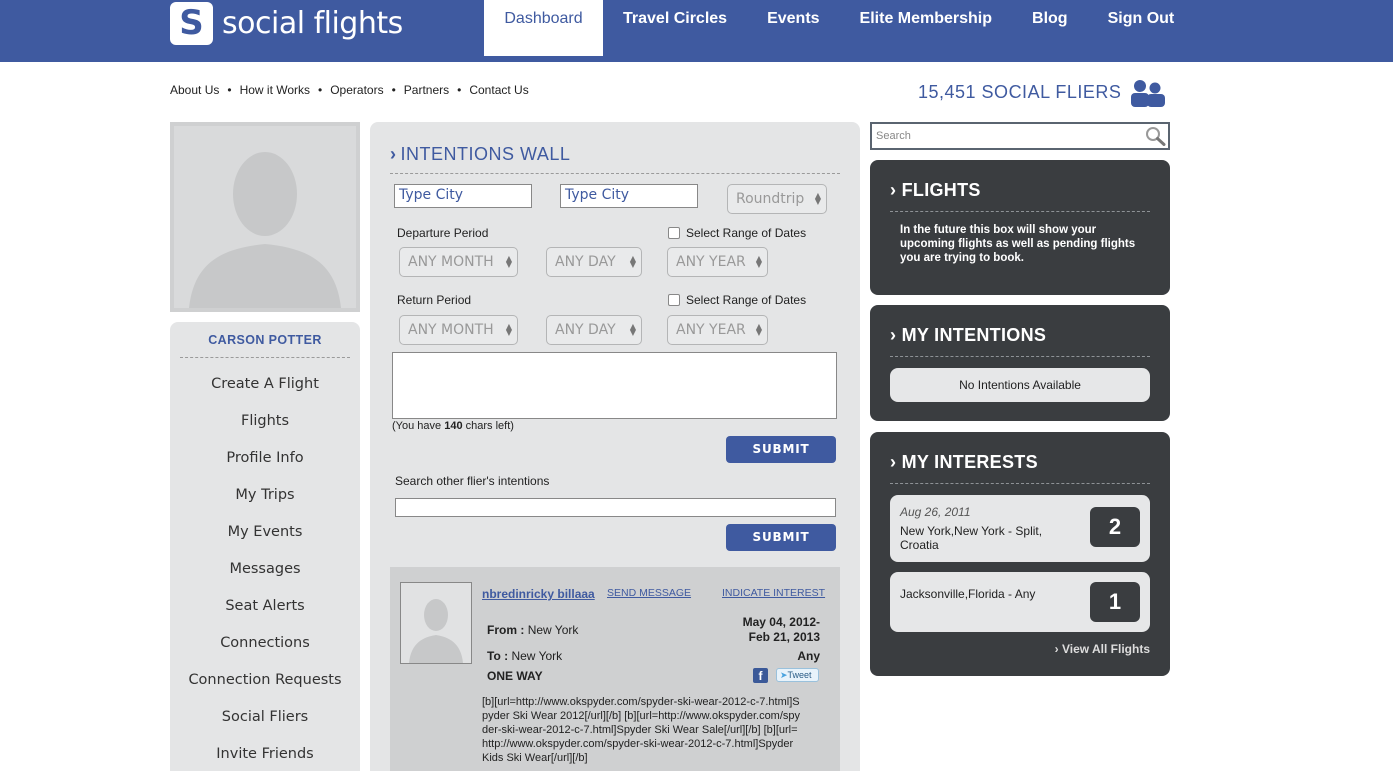 The height and width of the screenshot is (771, 1393). Describe the element at coordinates (436, 623) in the screenshot. I see `post-avatar` at that location.